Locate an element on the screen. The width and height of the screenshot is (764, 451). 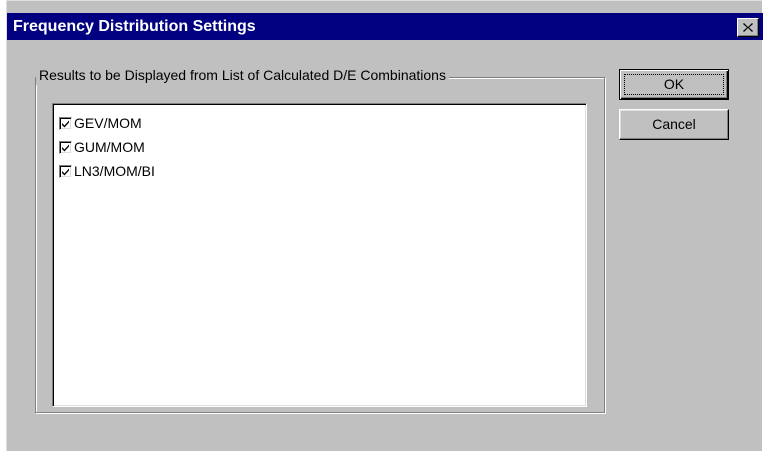
close-x-icon is located at coordinates (748, 27).